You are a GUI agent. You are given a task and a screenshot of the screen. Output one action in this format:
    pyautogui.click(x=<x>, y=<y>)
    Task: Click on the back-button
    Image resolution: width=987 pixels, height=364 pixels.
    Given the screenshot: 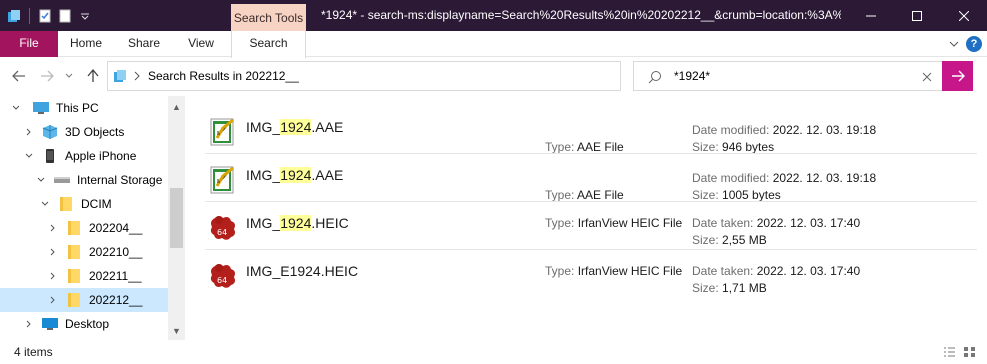 What is the action you would take?
    pyautogui.click(x=19, y=76)
    